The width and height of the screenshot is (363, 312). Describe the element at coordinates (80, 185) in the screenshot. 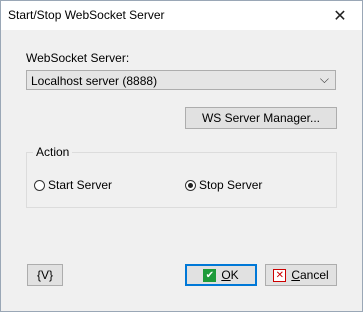

I see `start-server-label: Start Server` at that location.